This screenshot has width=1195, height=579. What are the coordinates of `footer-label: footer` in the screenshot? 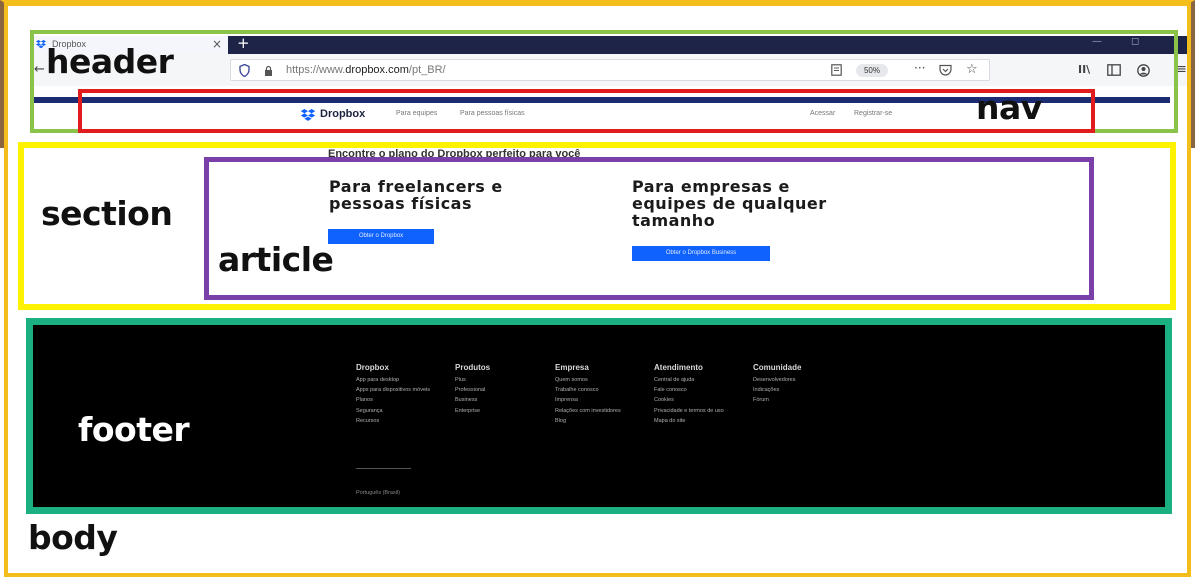 It's located at (134, 429).